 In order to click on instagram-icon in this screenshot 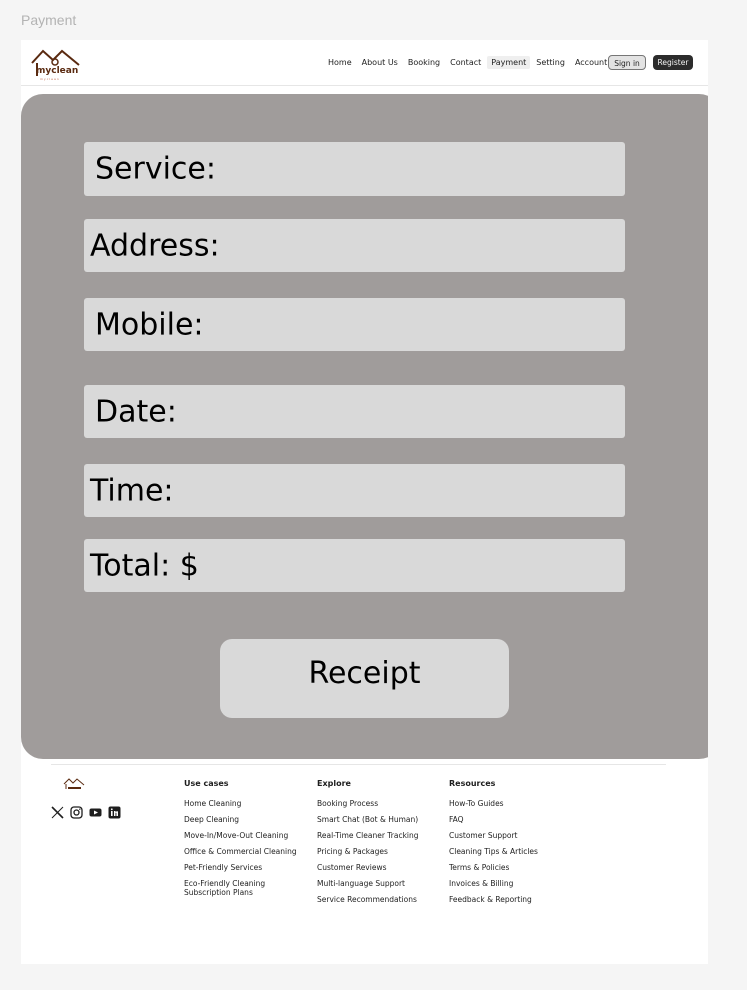, I will do `click(76, 812)`.